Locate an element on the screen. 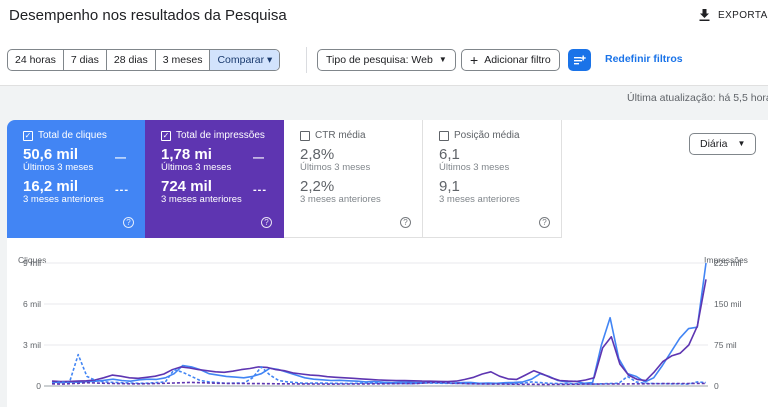 The height and width of the screenshot is (407, 768). filter-icon is located at coordinates (580, 59).